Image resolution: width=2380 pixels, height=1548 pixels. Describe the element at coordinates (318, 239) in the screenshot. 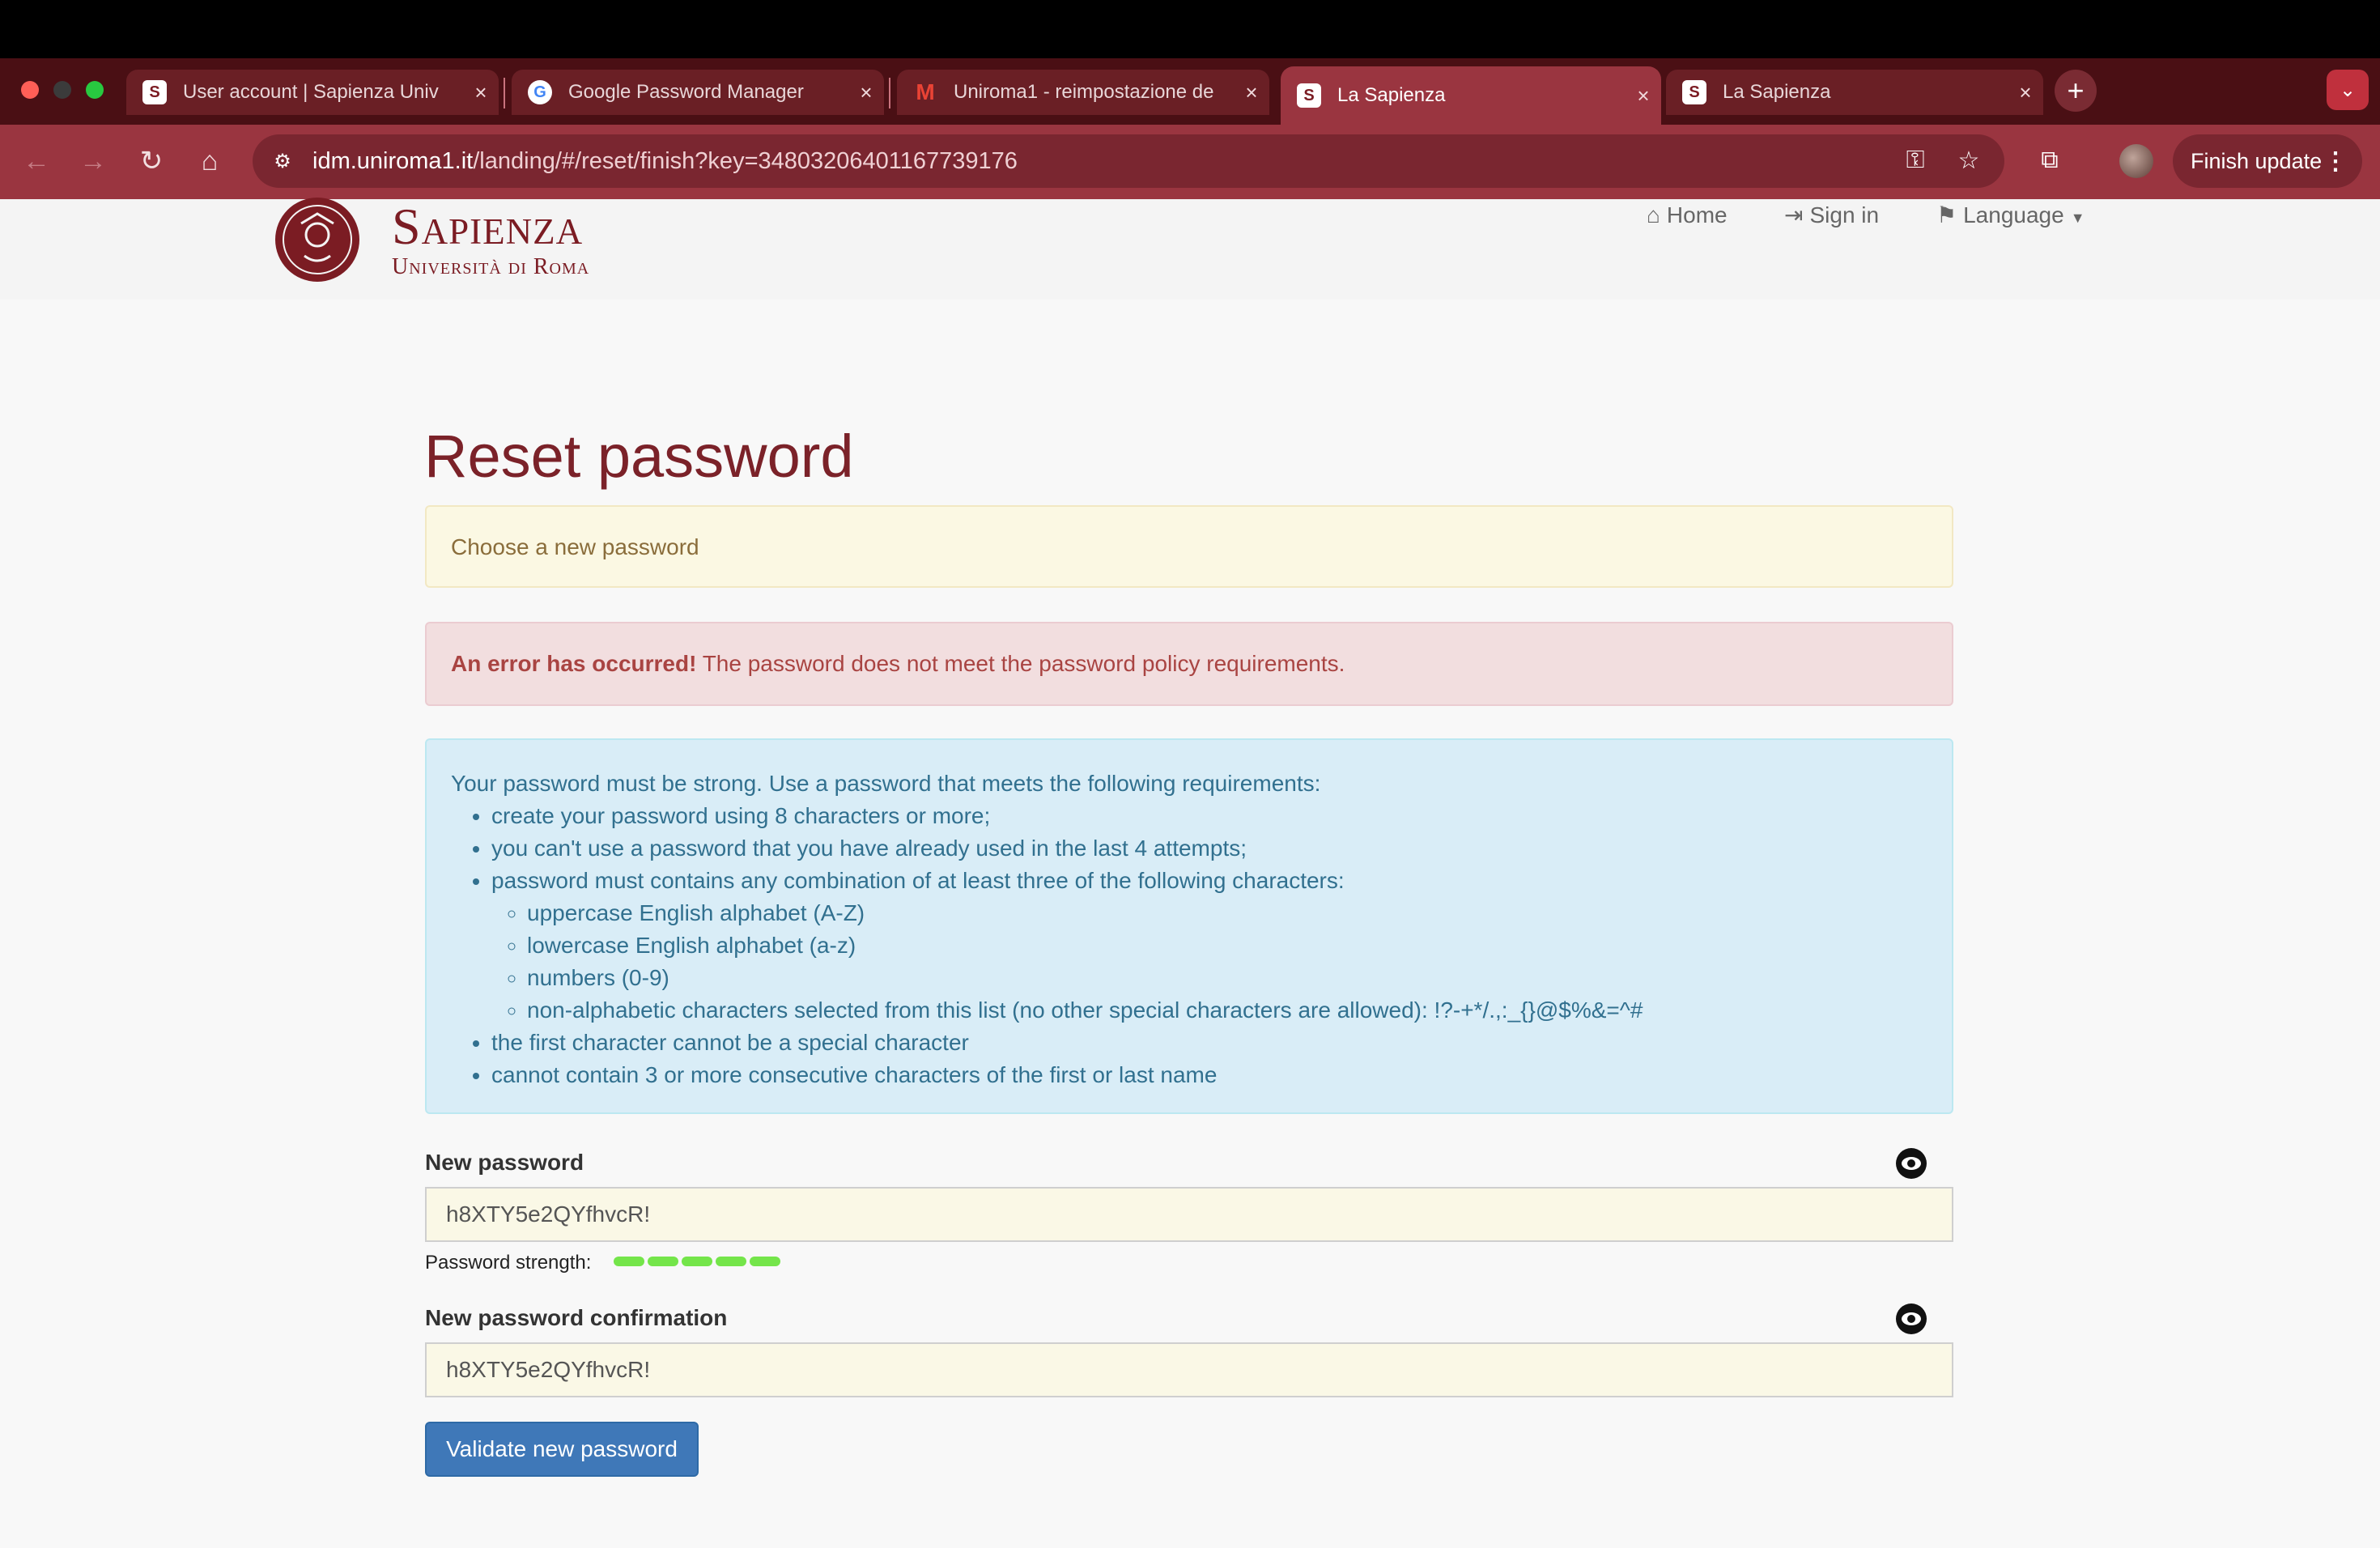

I see `sapienza-seal-logo` at that location.